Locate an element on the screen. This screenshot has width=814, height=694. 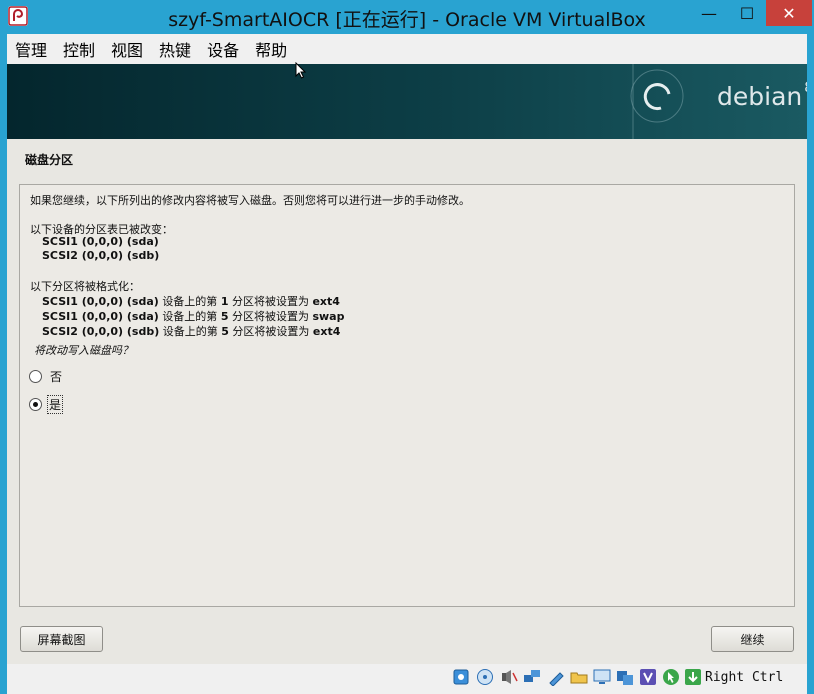
menu-view: 视图 is located at coordinates (127, 49).